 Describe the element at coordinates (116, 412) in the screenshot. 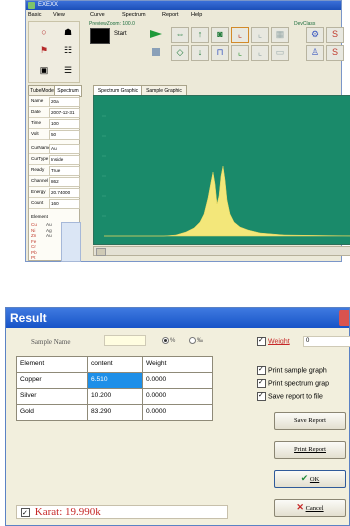

I see `table-cell-content: 83.290` at that location.